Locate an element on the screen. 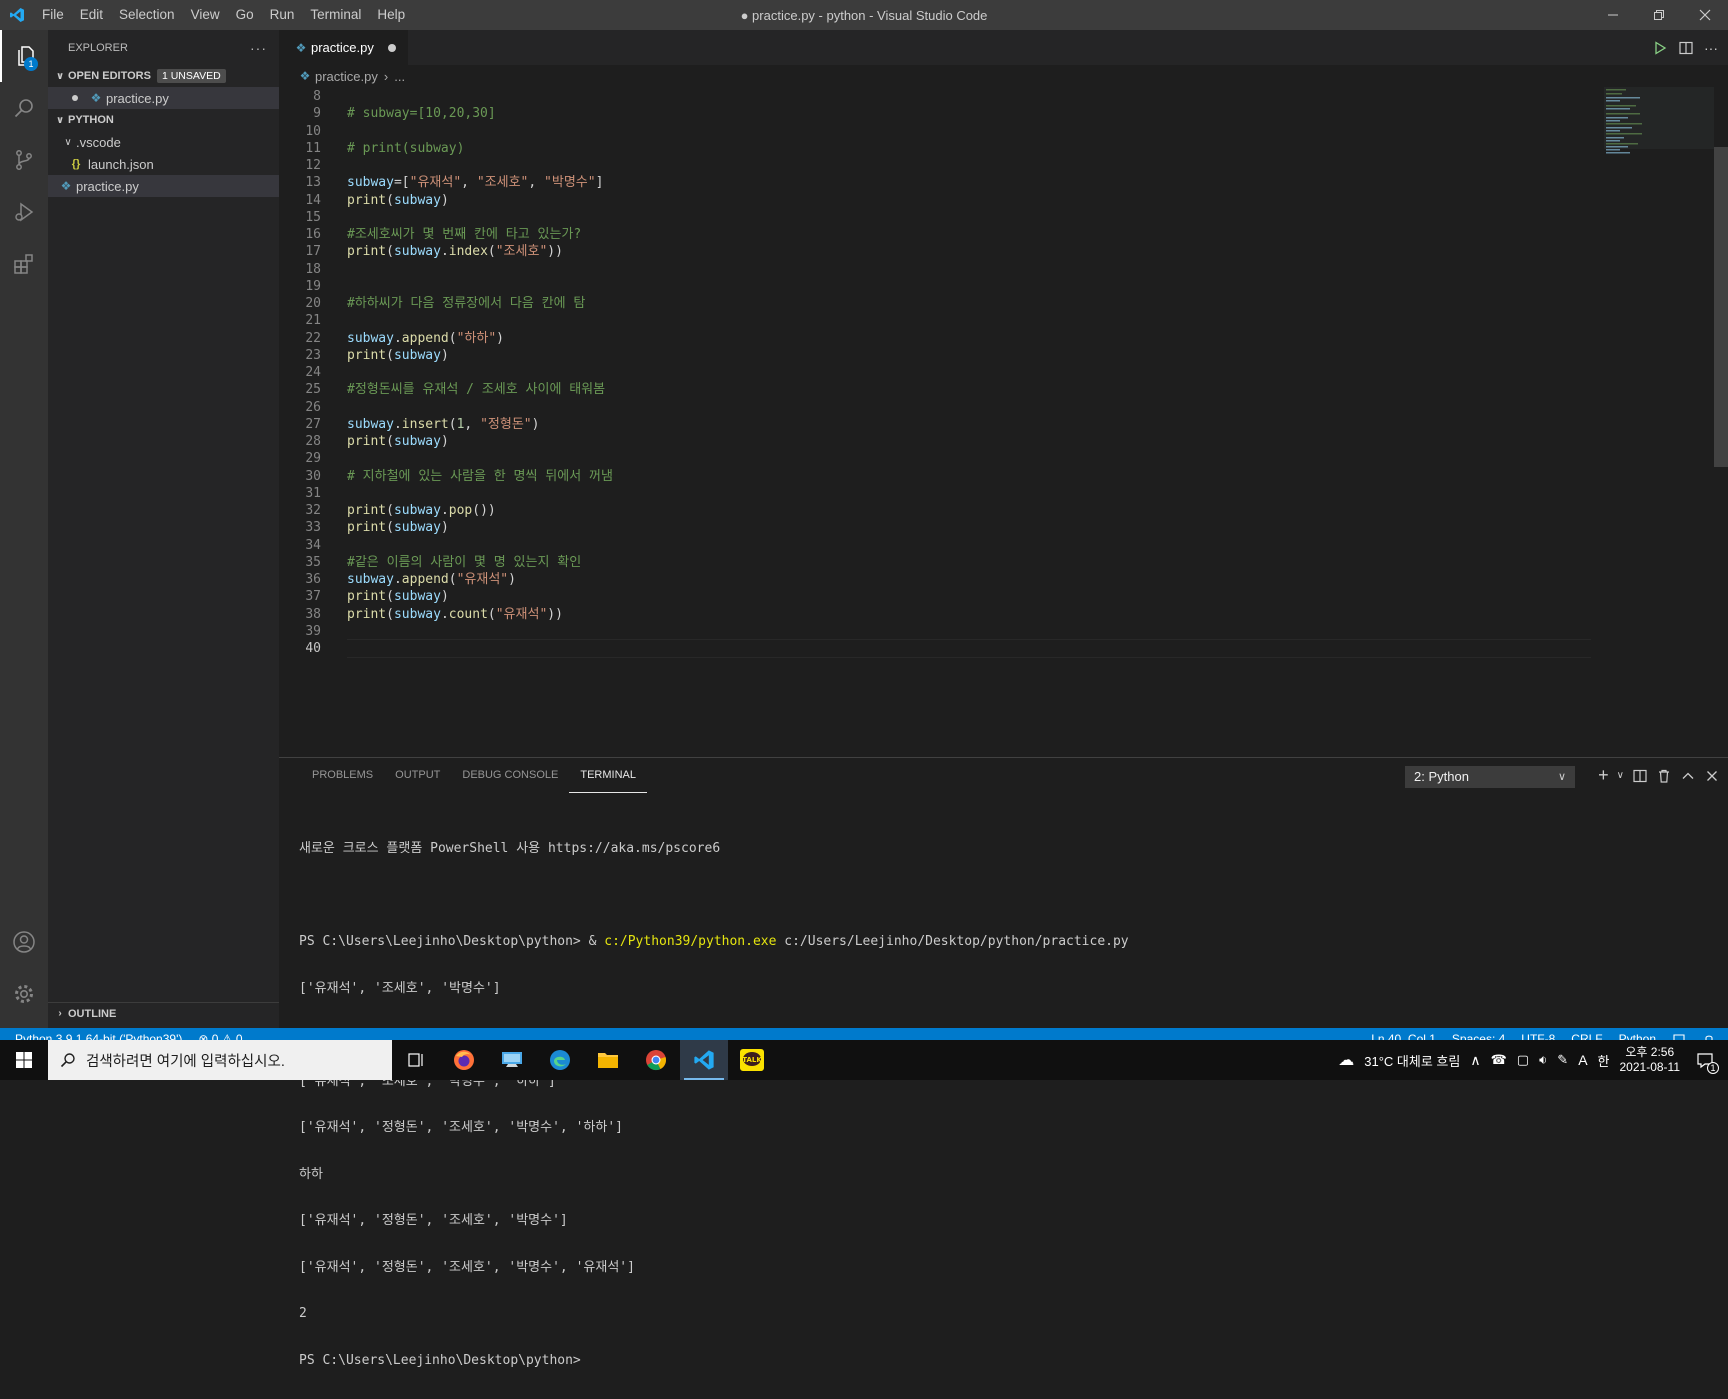  code-line: 24 is located at coordinates (939, 372).